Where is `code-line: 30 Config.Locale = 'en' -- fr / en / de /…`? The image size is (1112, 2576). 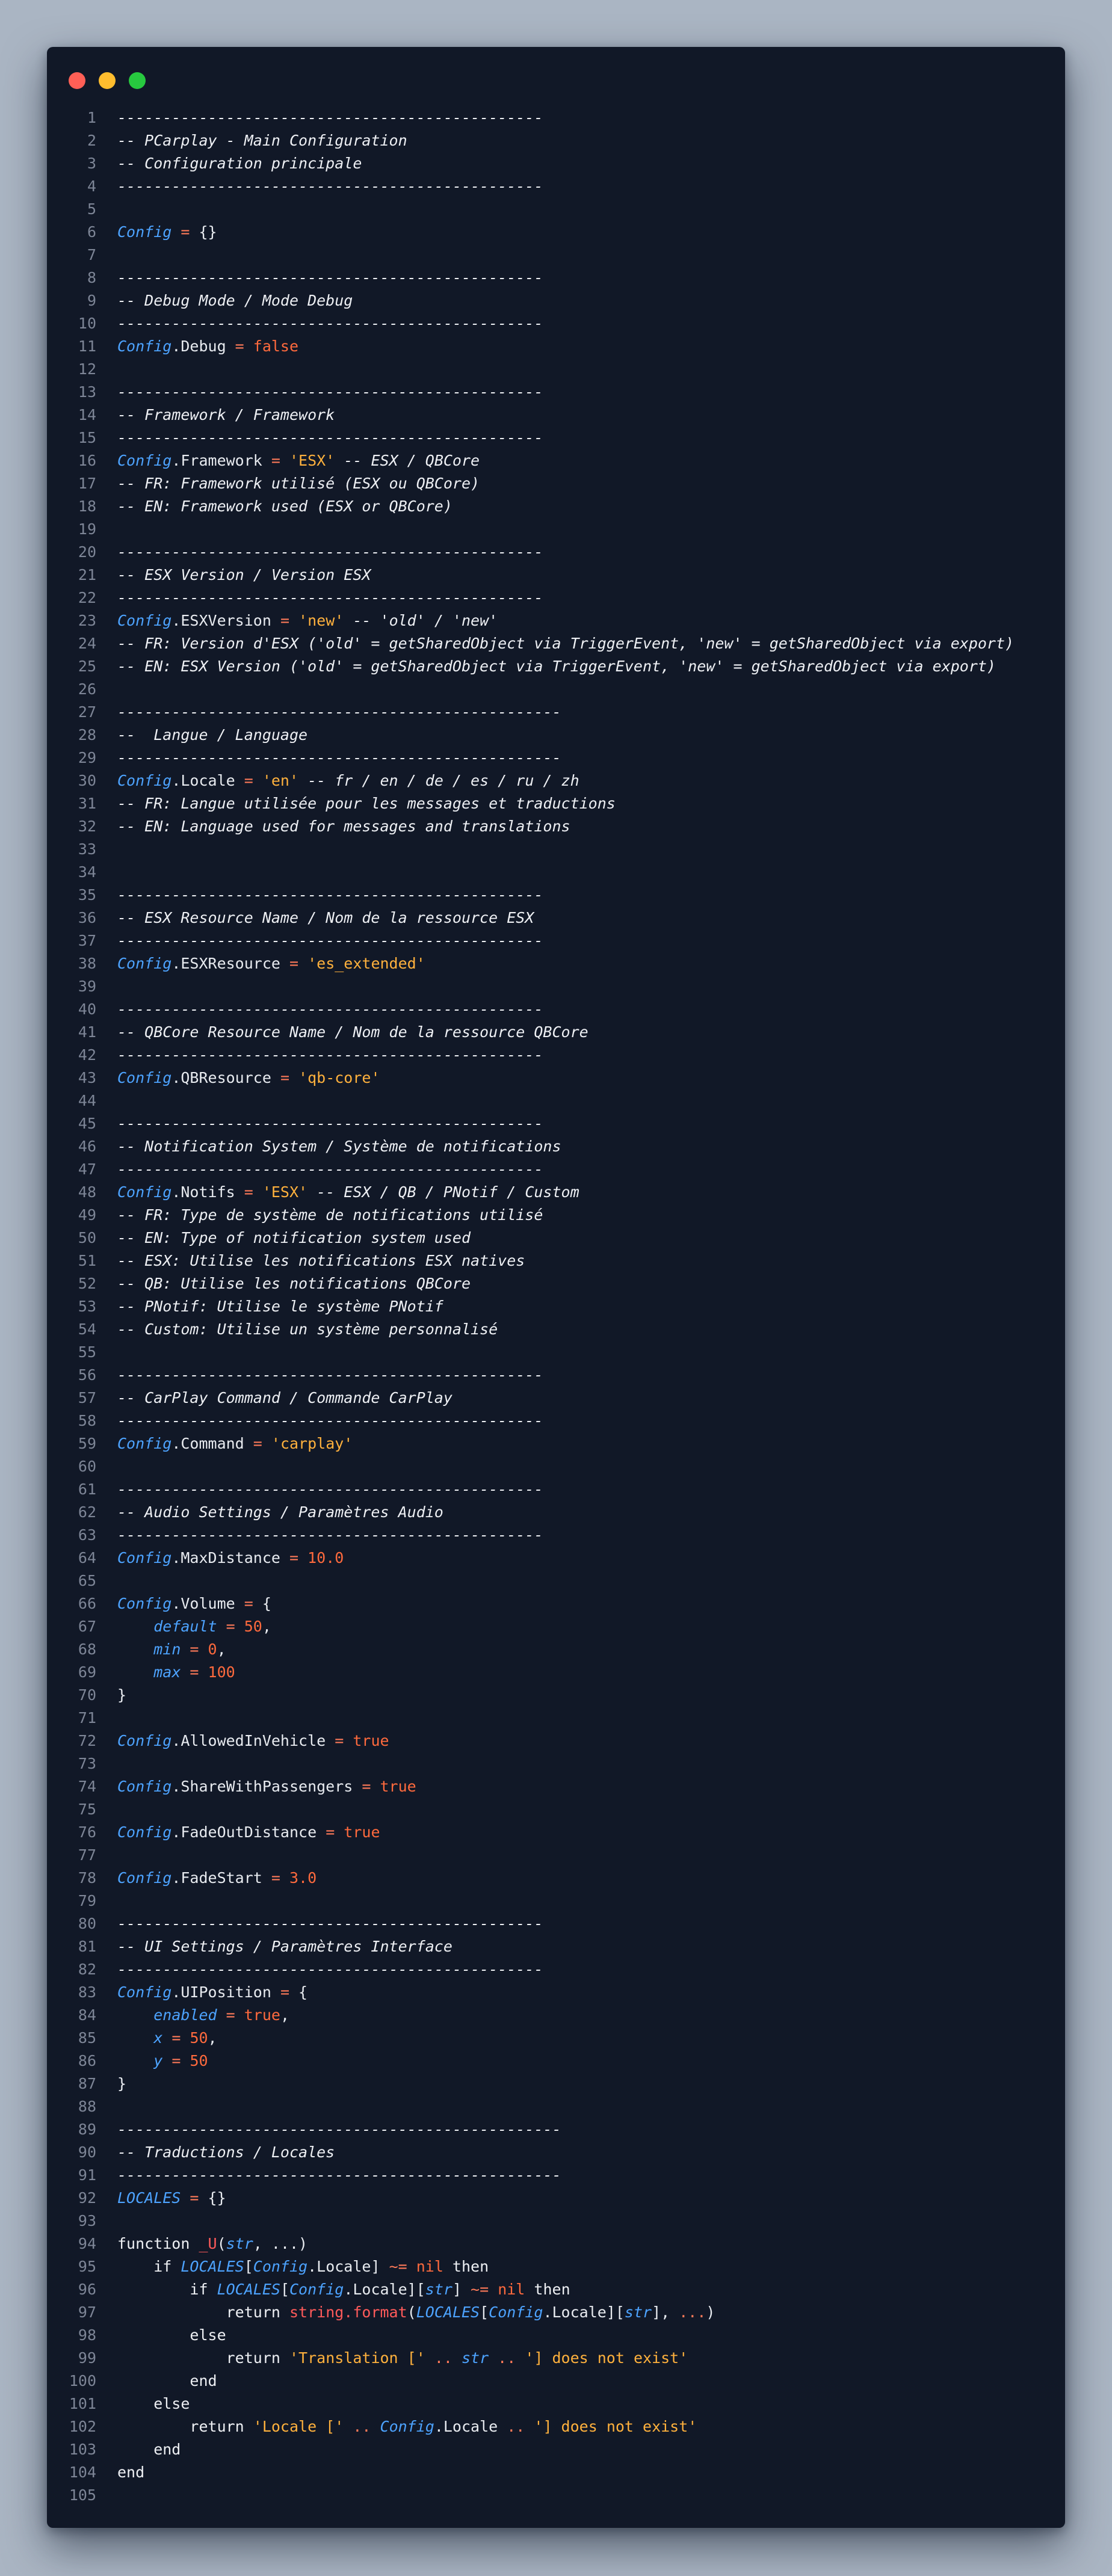 code-line: 30 Config.Locale = 'en' -- fr / en / de /… is located at coordinates (556, 780).